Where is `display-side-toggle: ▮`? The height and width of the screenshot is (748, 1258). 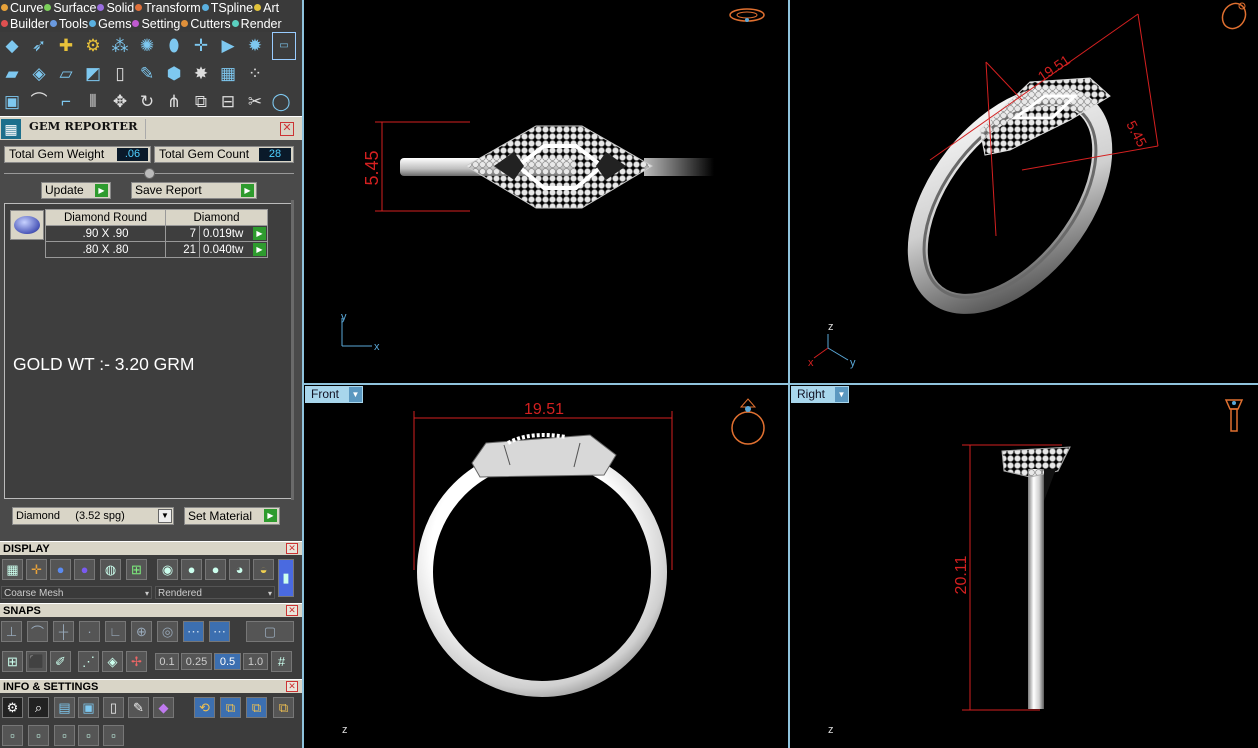
display-side-toggle: ▮ is located at coordinates (286, 578).